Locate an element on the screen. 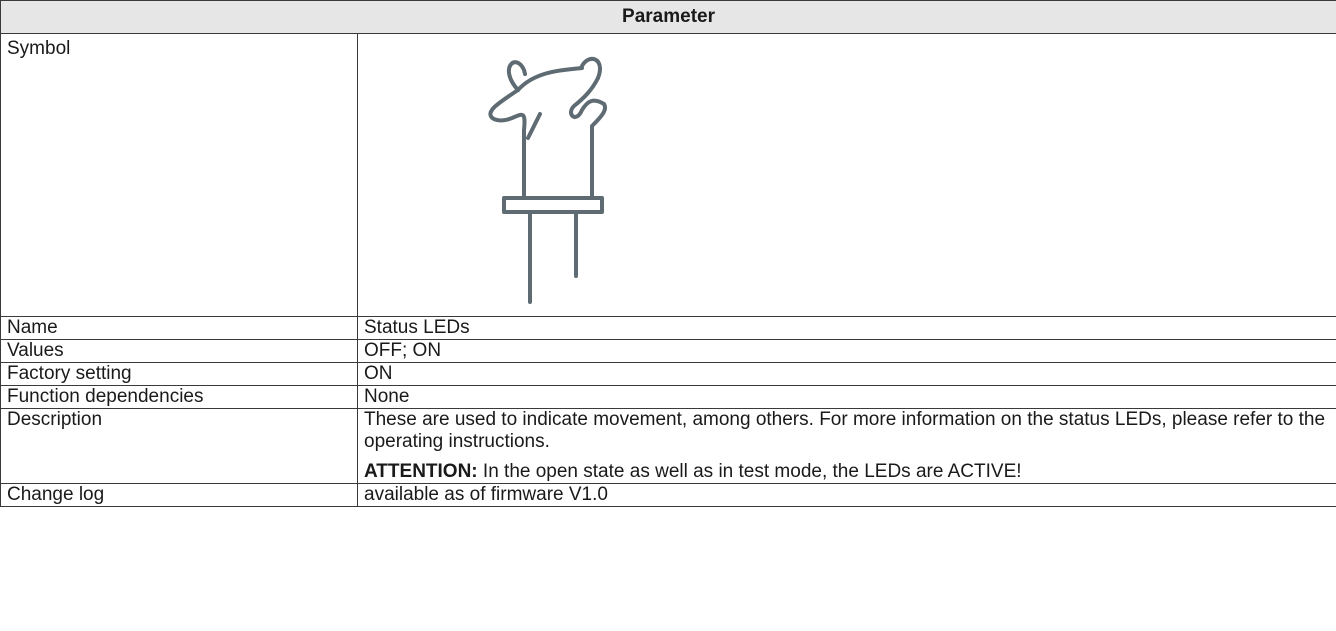 The width and height of the screenshot is (1336, 631). attention-label: ATTENTION: is located at coordinates (421, 471).